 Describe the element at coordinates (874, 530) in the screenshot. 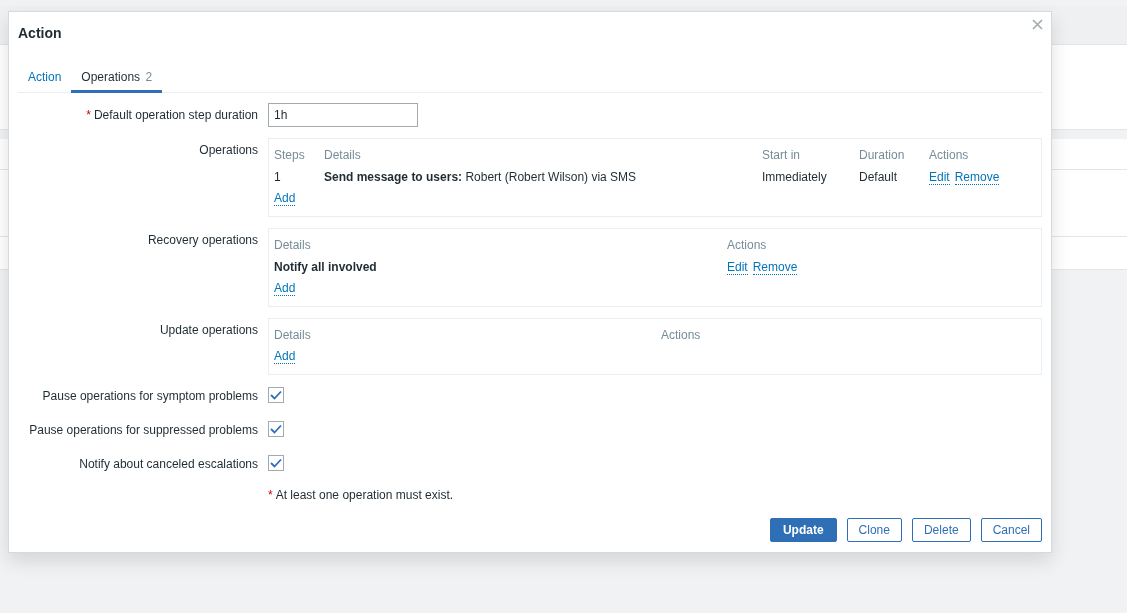

I see `dialog-button: Clone` at that location.